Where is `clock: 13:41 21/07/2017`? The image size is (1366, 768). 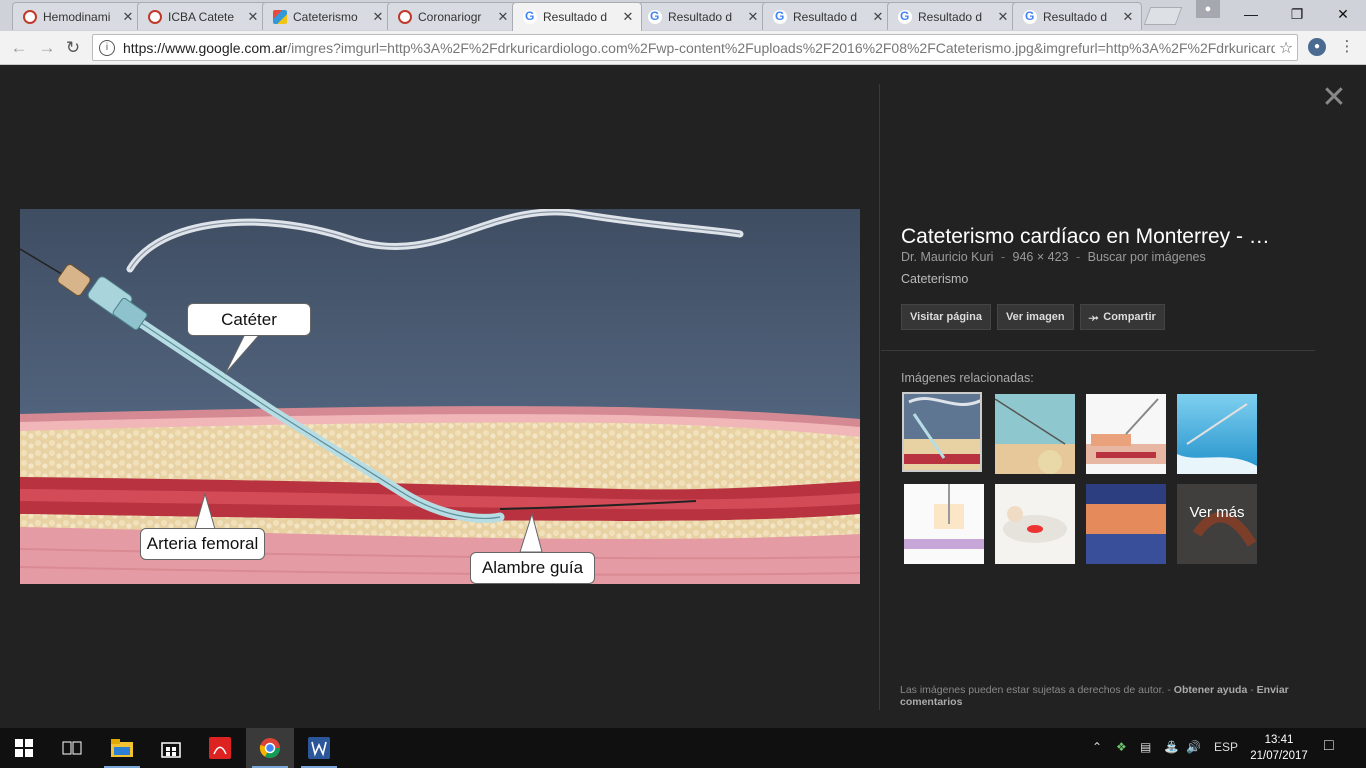 clock: 13:41 21/07/2017 is located at coordinates (1279, 748).